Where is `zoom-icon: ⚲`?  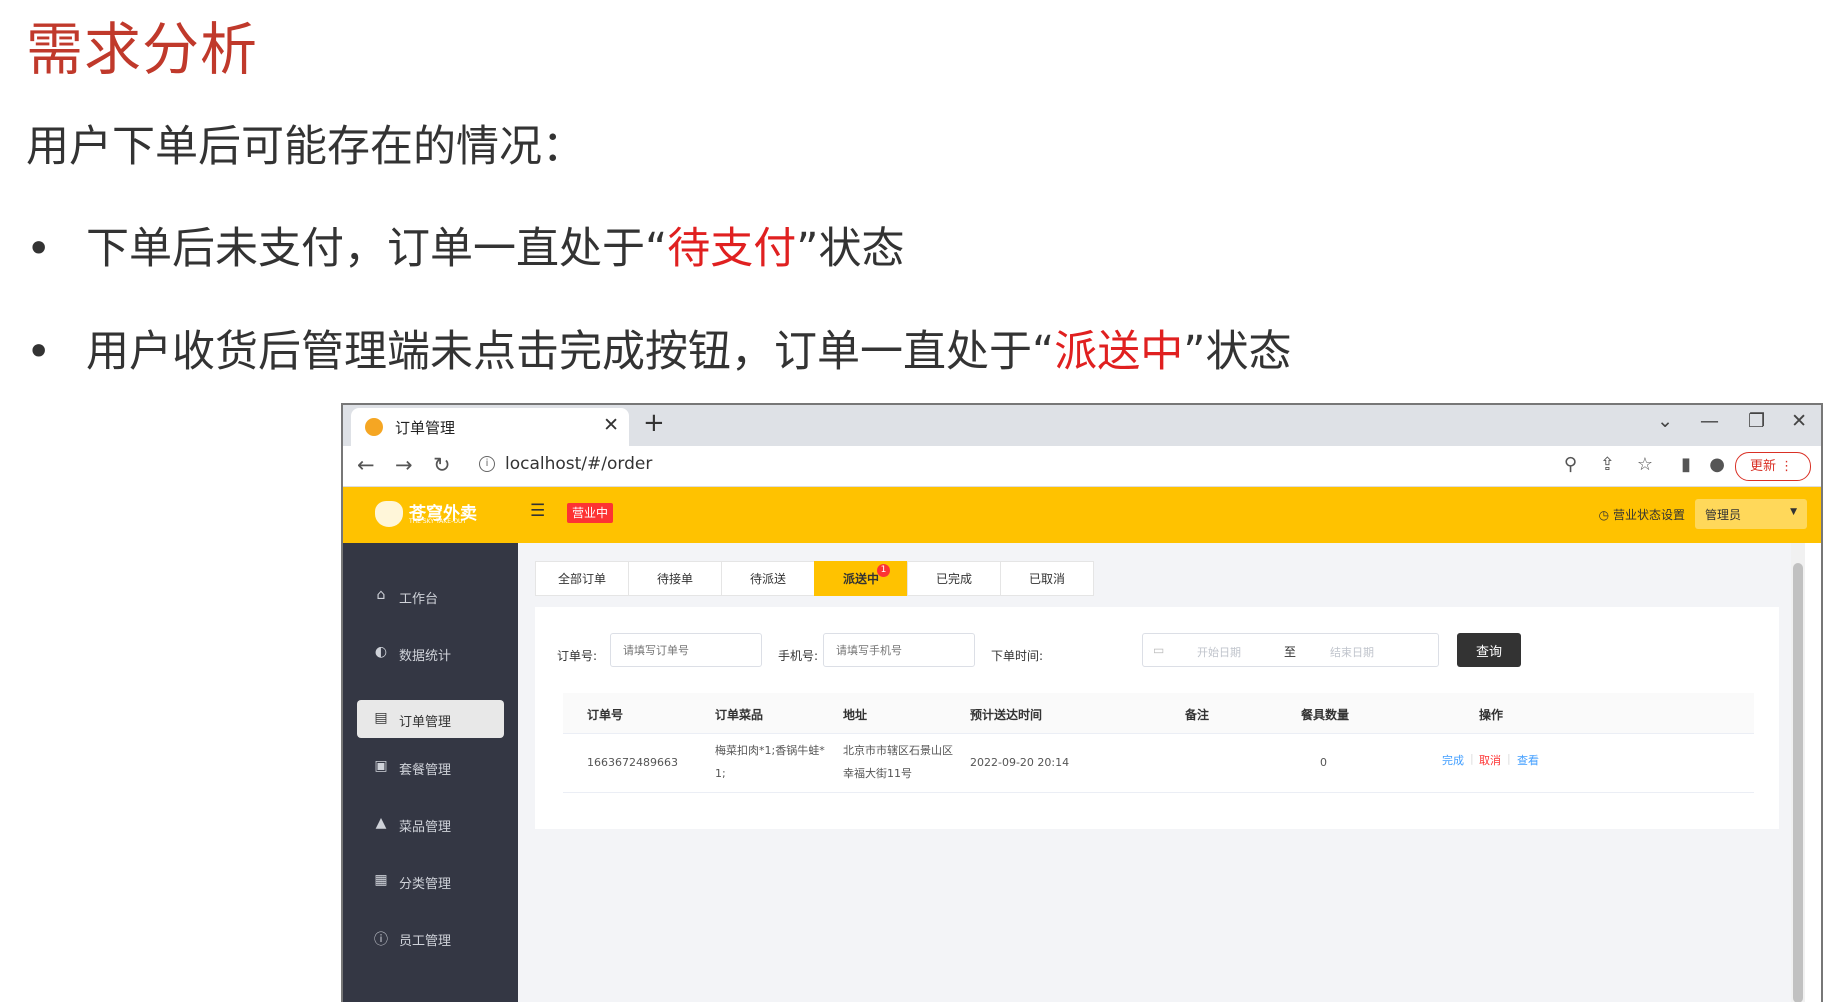 zoom-icon: ⚲ is located at coordinates (1570, 464).